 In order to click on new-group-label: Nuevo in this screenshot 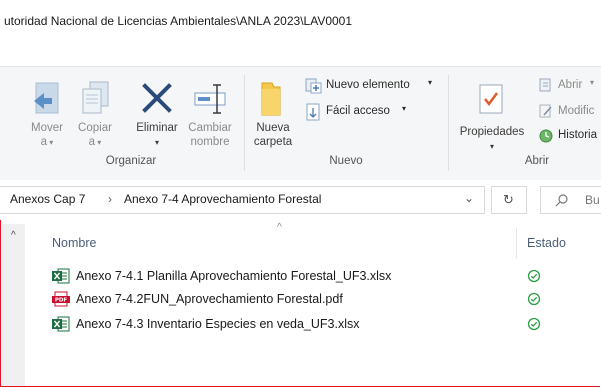, I will do `click(346, 161)`.